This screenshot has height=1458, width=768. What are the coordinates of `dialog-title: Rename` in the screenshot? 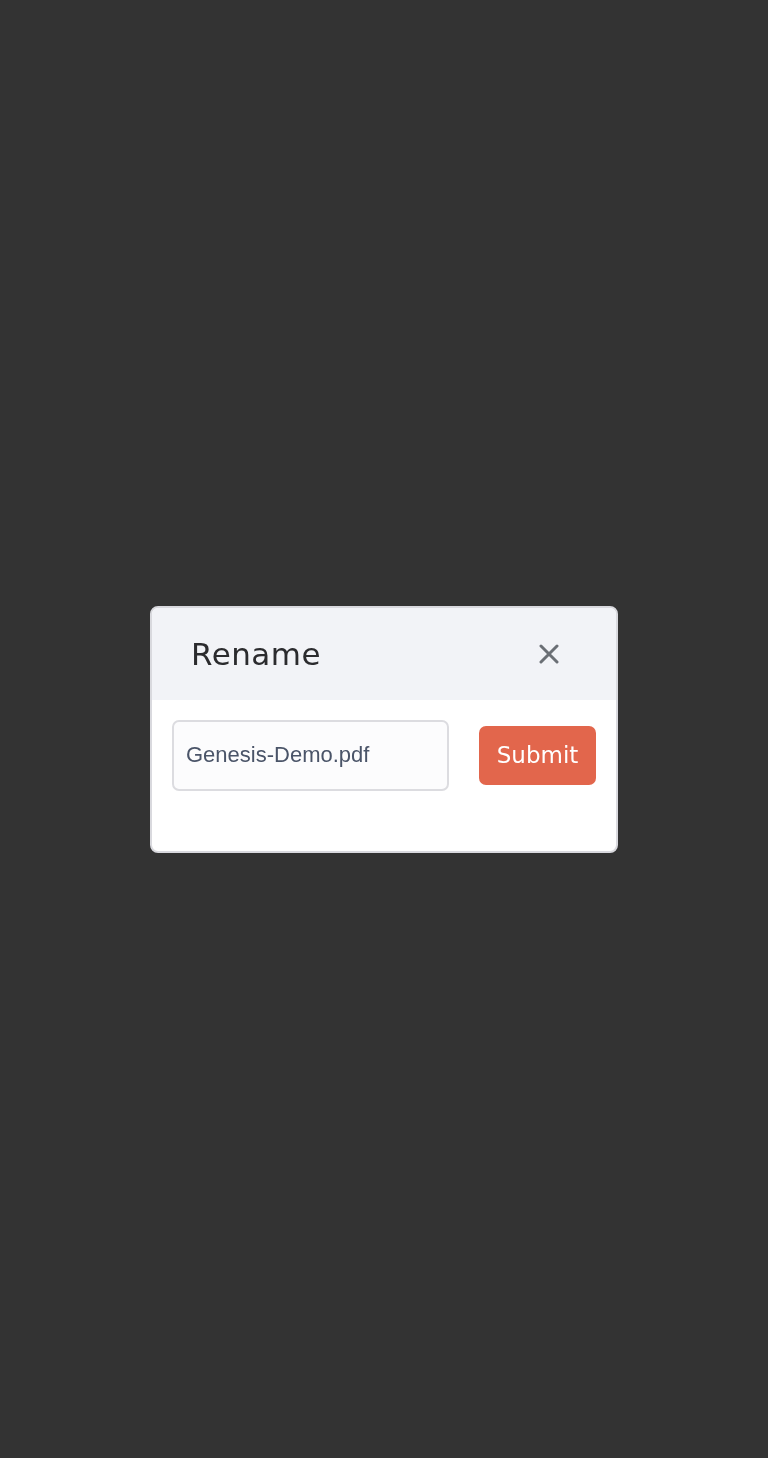 It's located at (256, 653).